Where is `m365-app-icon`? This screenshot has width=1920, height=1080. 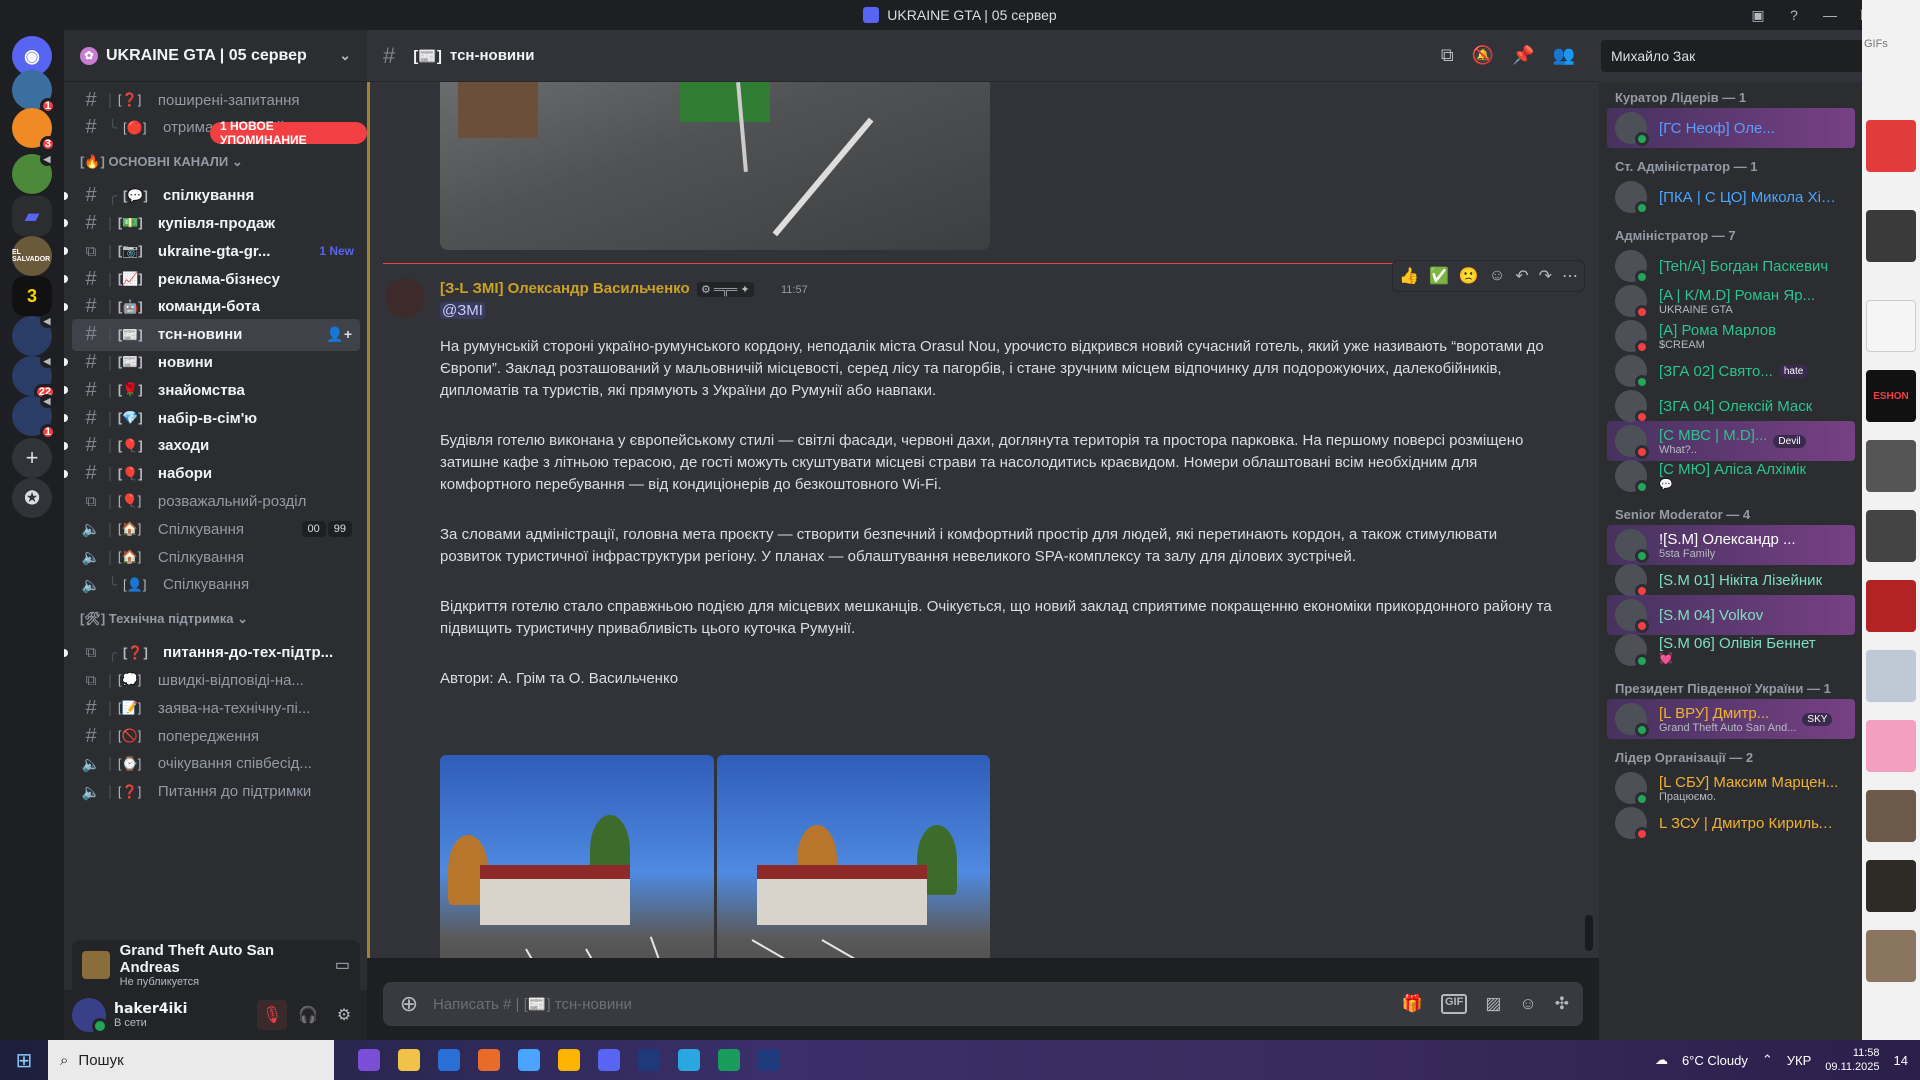 m365-app-icon is located at coordinates (369, 1060).